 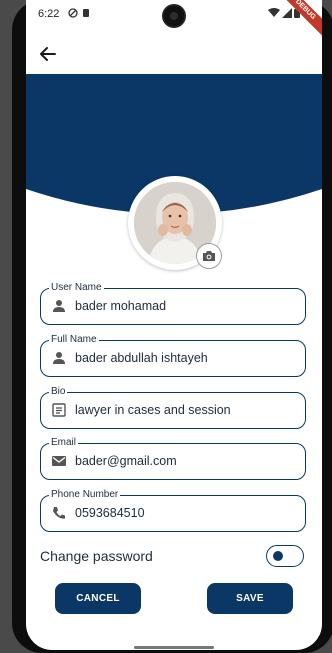 I want to click on full-name-value: bader abdullah ishtayeh, so click(x=141, y=358).